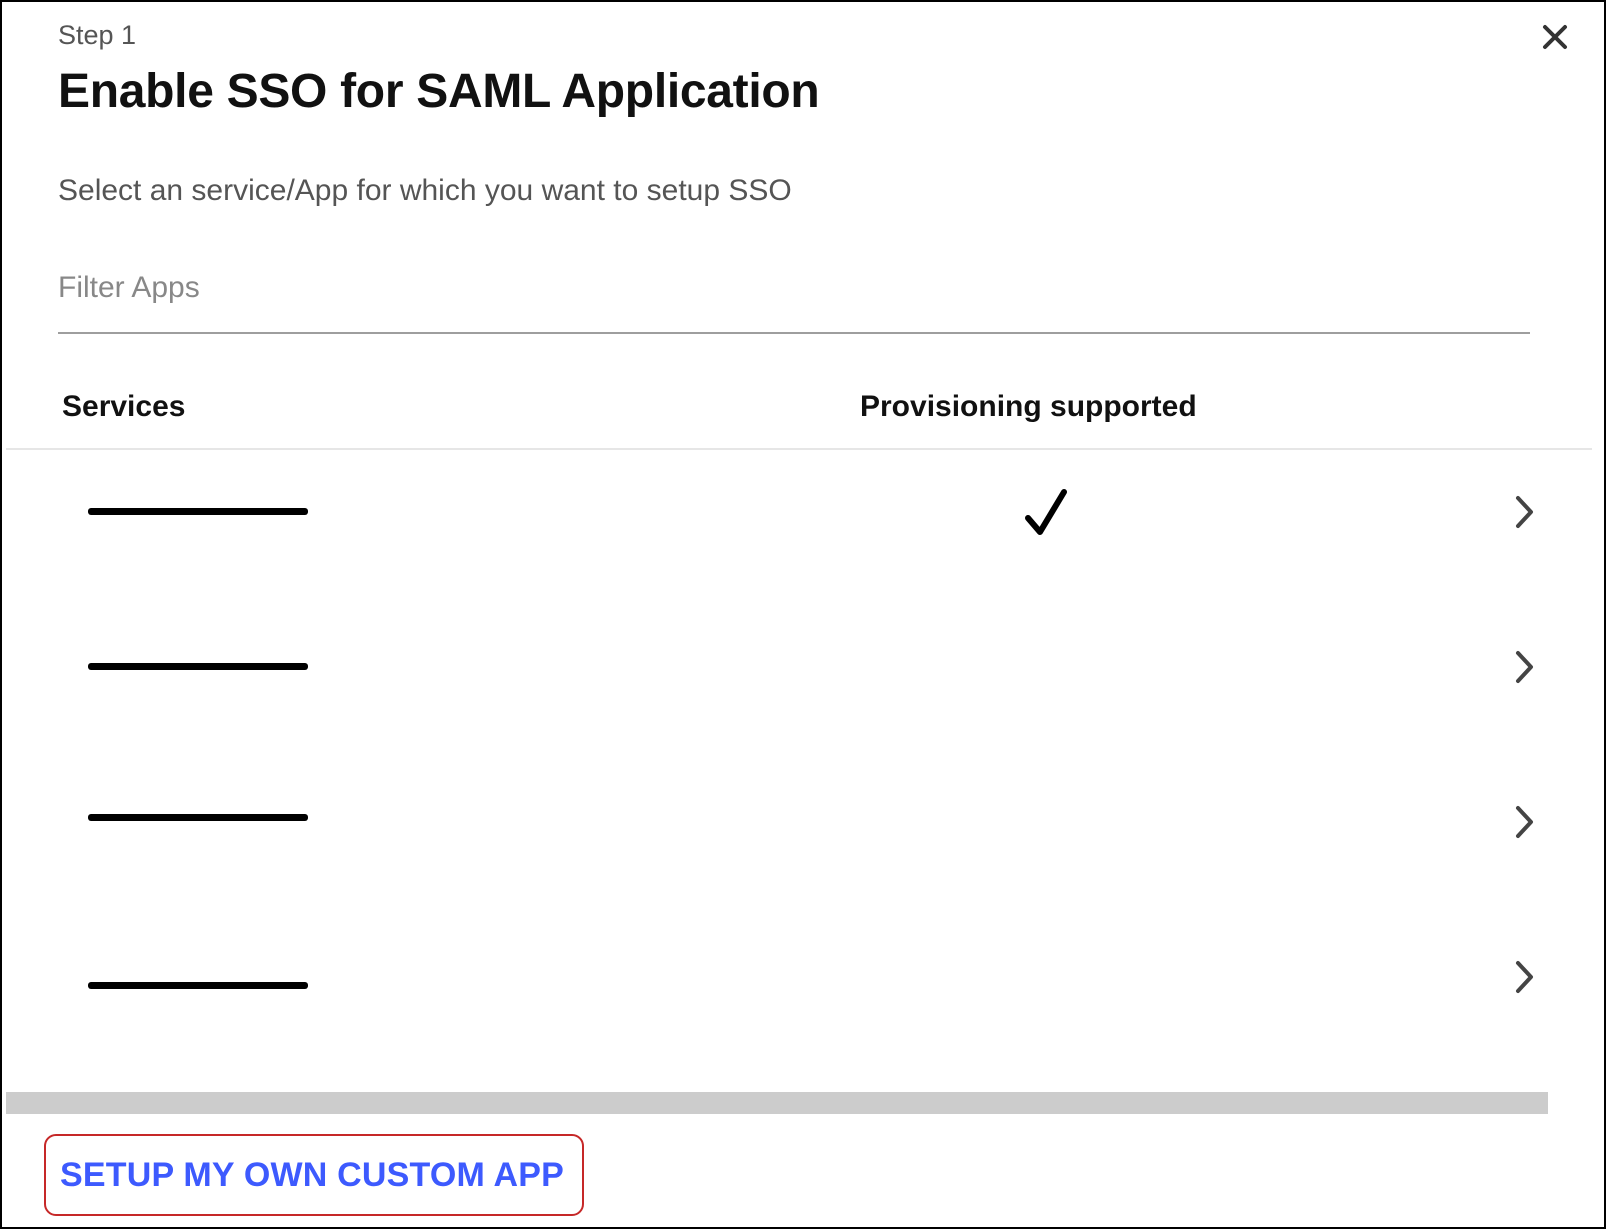 The height and width of the screenshot is (1229, 1606). What do you see at coordinates (97, 35) in the screenshot?
I see `step-label: Step 1` at bounding box center [97, 35].